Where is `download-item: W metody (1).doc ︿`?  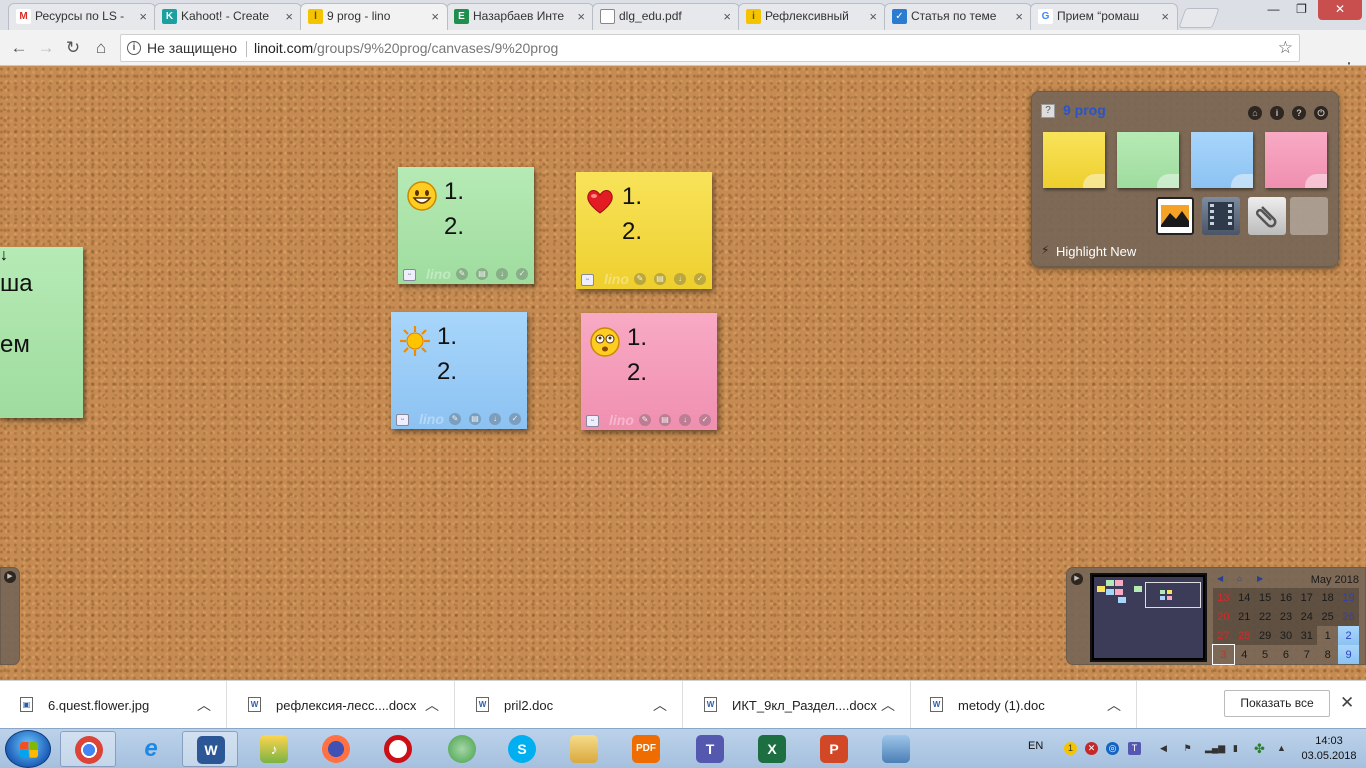 download-item: W metody (1).doc ︿ is located at coordinates (1023, 705).